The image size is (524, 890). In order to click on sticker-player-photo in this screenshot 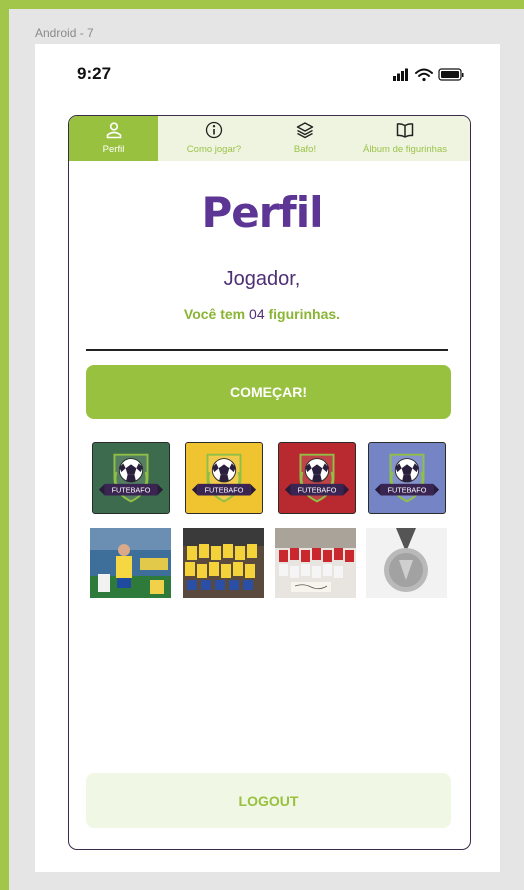, I will do `click(130, 563)`.